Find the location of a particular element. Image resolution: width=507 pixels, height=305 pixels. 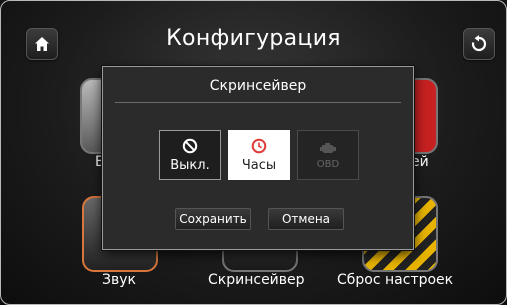

back-refresh-icon is located at coordinates (479, 43).